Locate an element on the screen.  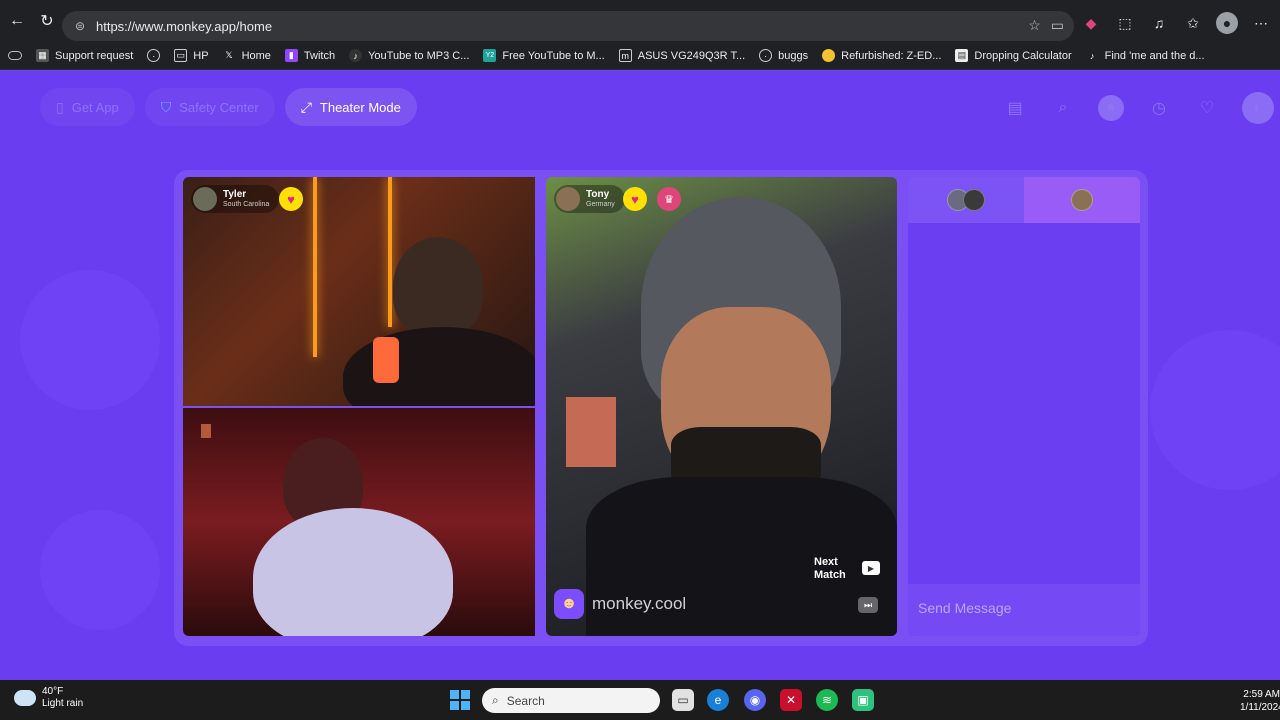
bookmark-label: Dropping Calculator is located at coordinates (1023, 55).